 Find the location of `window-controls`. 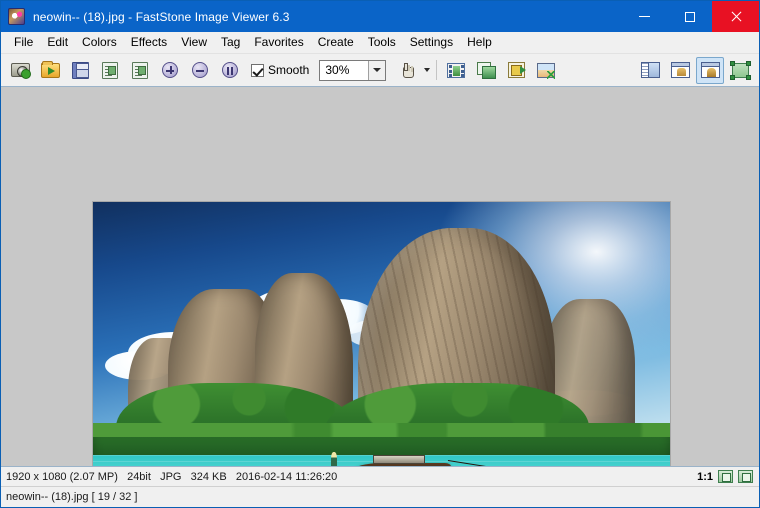

window-controls is located at coordinates (690, 16).